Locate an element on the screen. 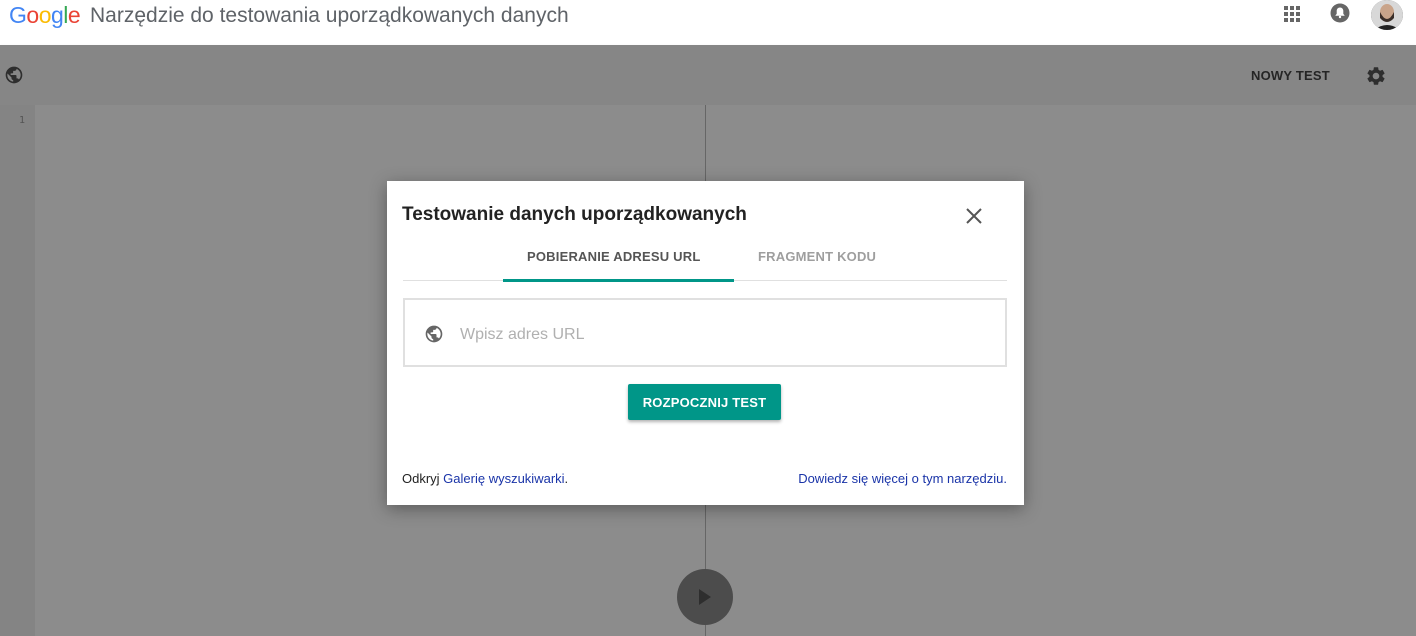  footer-discover: Odkryj Galerię wyszukiwarki. is located at coordinates (485, 478).